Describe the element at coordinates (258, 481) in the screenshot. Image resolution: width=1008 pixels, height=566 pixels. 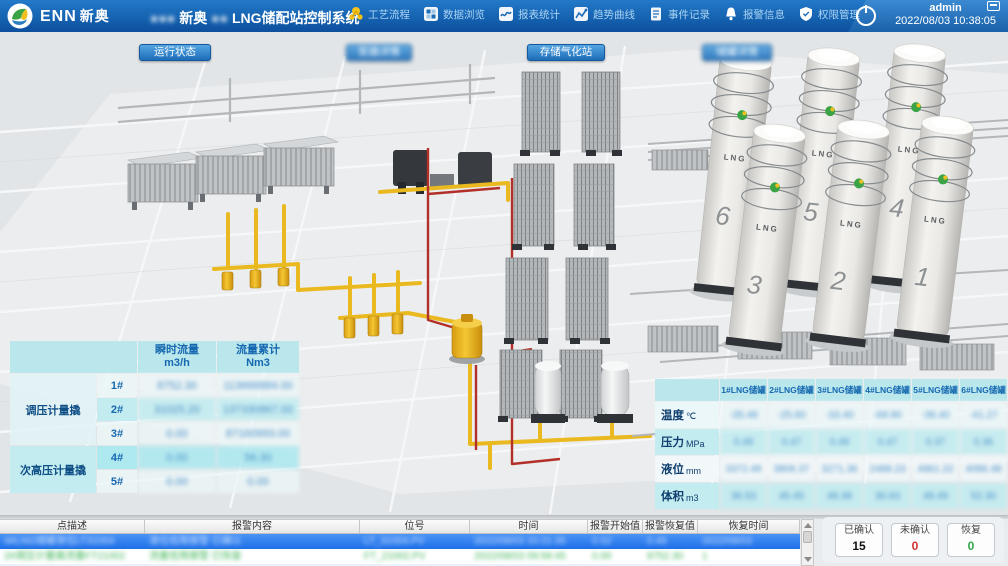
I see `total-value: 0.00` at that location.